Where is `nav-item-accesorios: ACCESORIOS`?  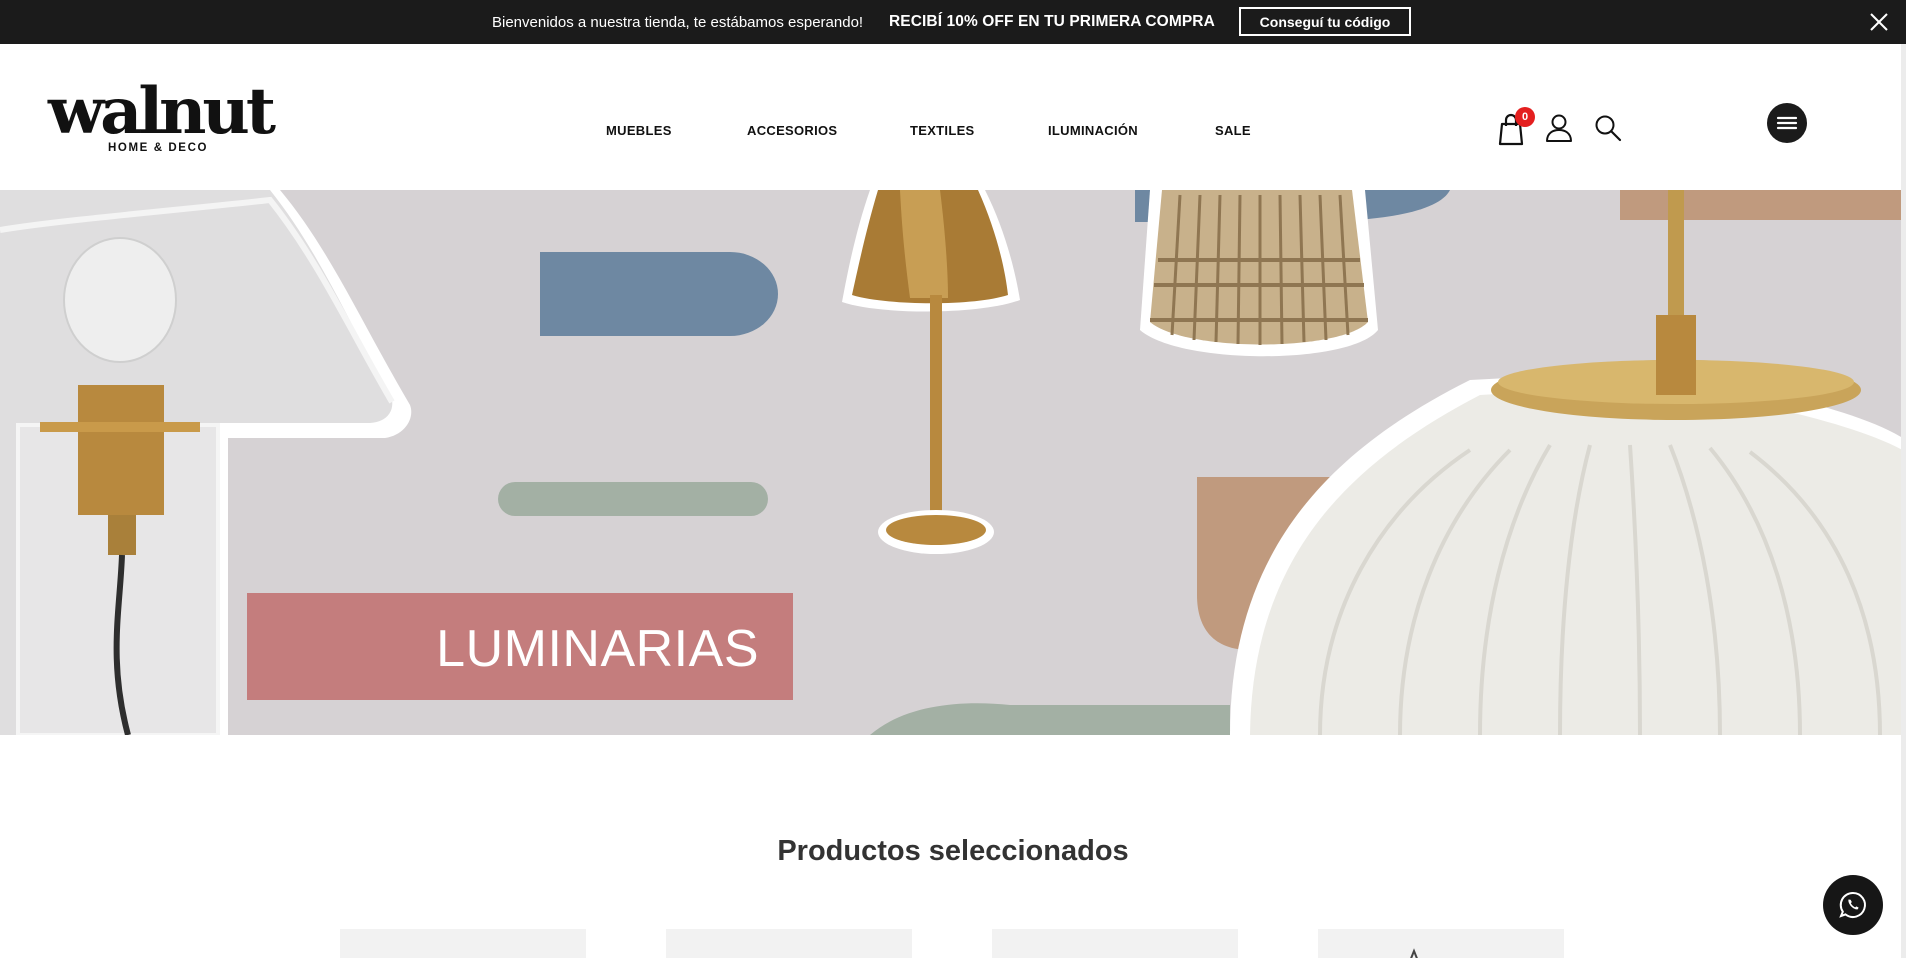
nav-item-accesorios: ACCESORIOS is located at coordinates (792, 130).